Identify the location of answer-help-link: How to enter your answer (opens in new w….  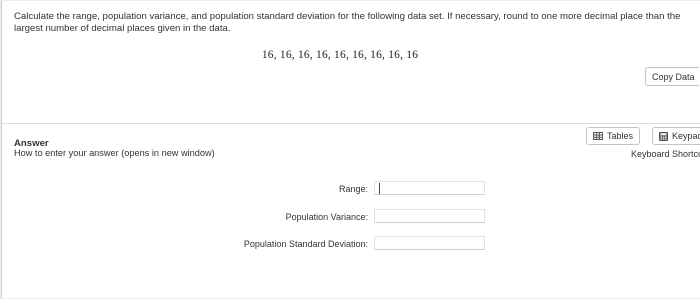
(114, 153).